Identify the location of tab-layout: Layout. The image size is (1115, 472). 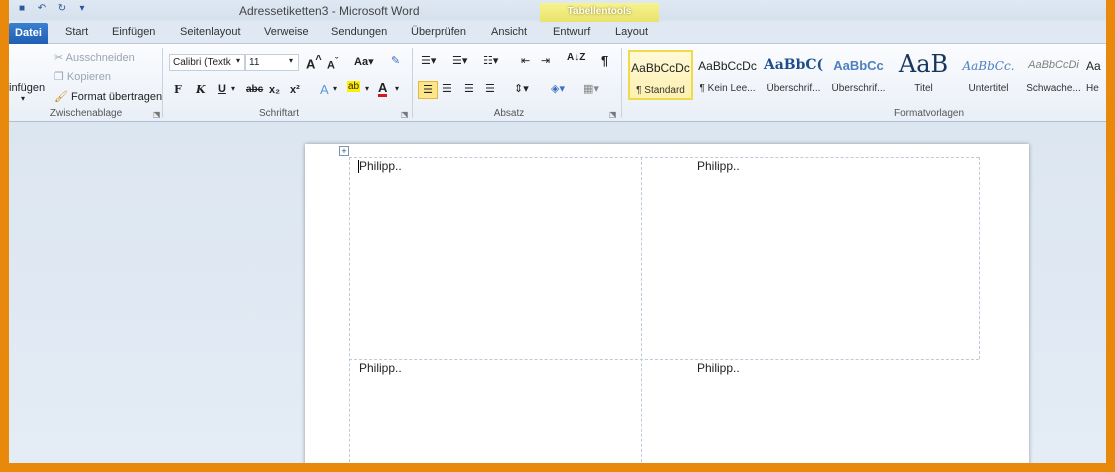
(631, 32).